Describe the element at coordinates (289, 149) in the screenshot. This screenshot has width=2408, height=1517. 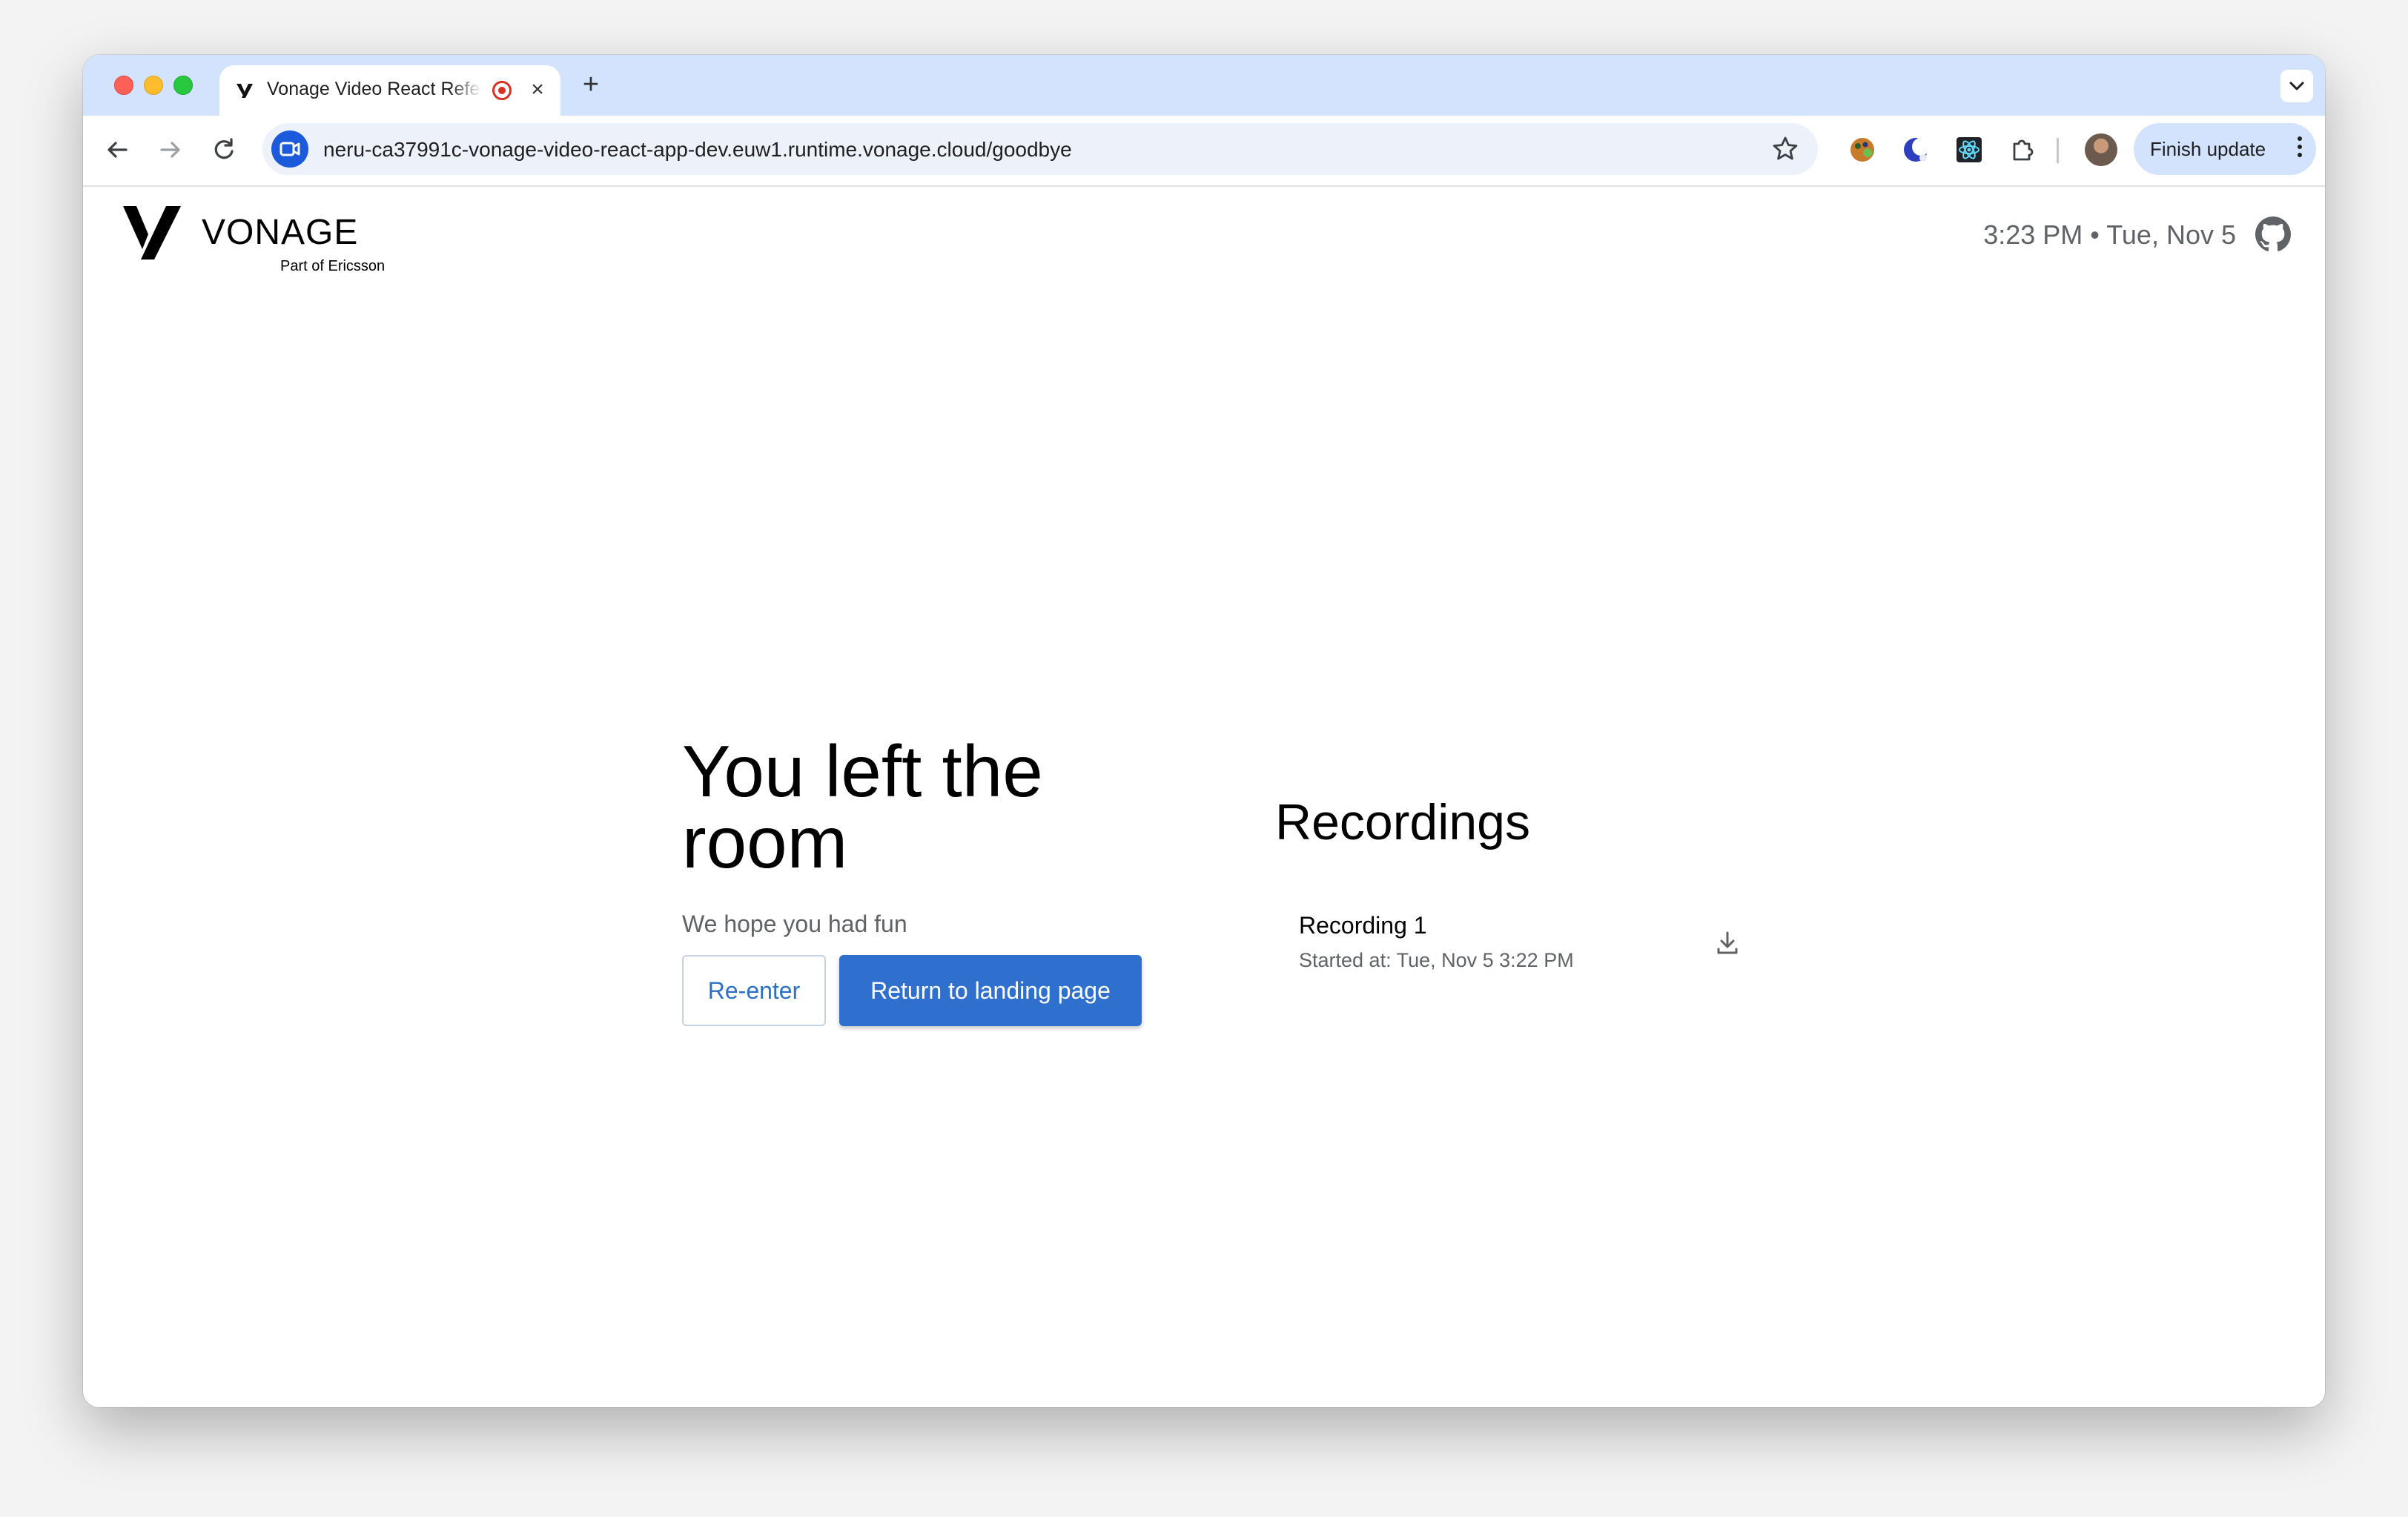
I see `site-camera-icon` at that location.